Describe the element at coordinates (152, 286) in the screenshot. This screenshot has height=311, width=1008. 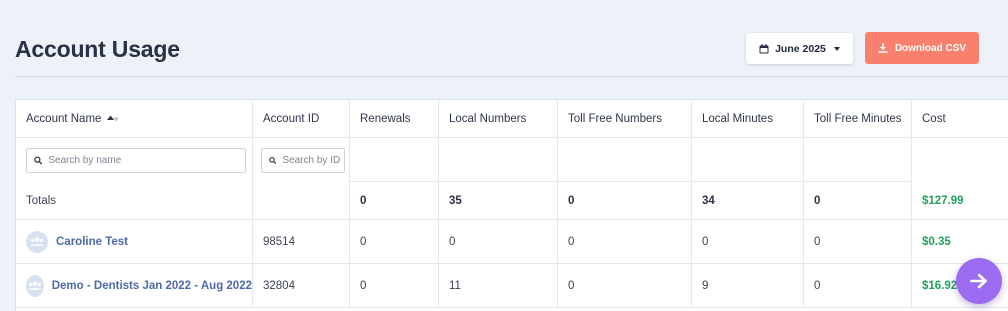
I see `account-name-link: Demo - Dentists Jan 2022 - Aug 2022` at that location.